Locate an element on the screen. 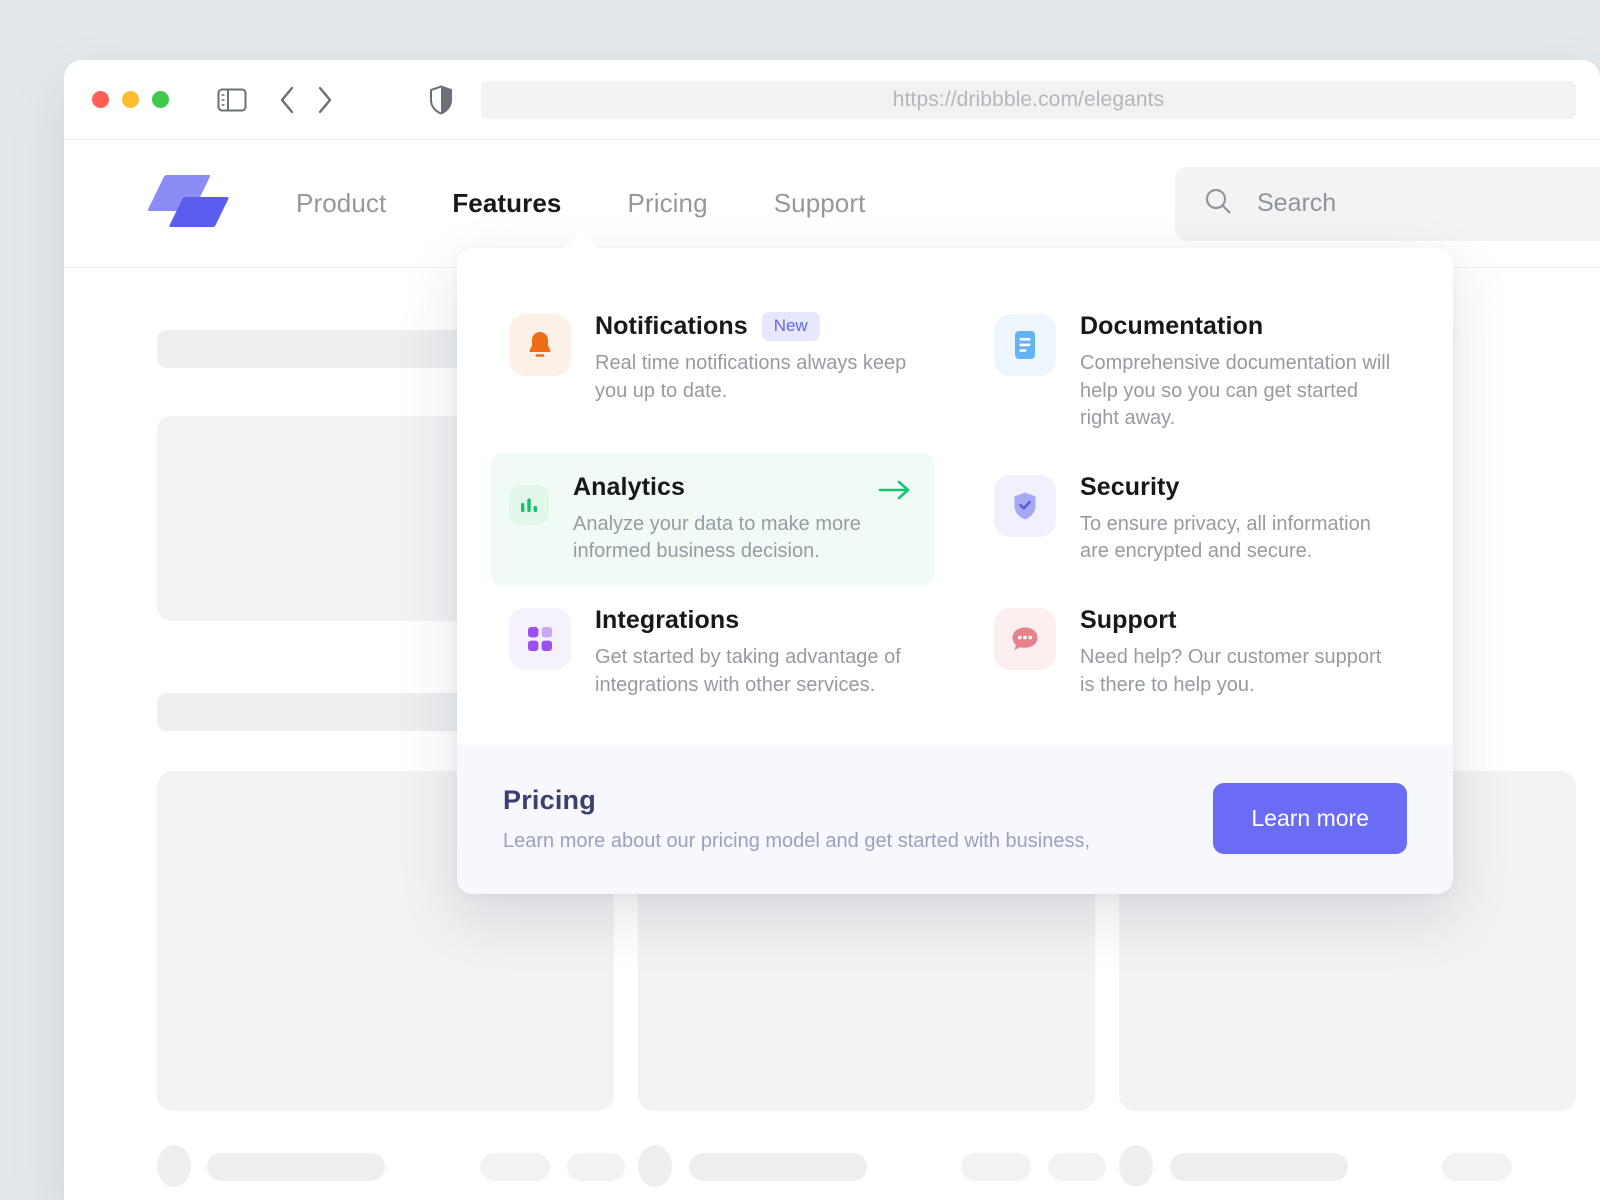 The image size is (1600, 1200). search-input: Search is located at coordinates (1387, 203).